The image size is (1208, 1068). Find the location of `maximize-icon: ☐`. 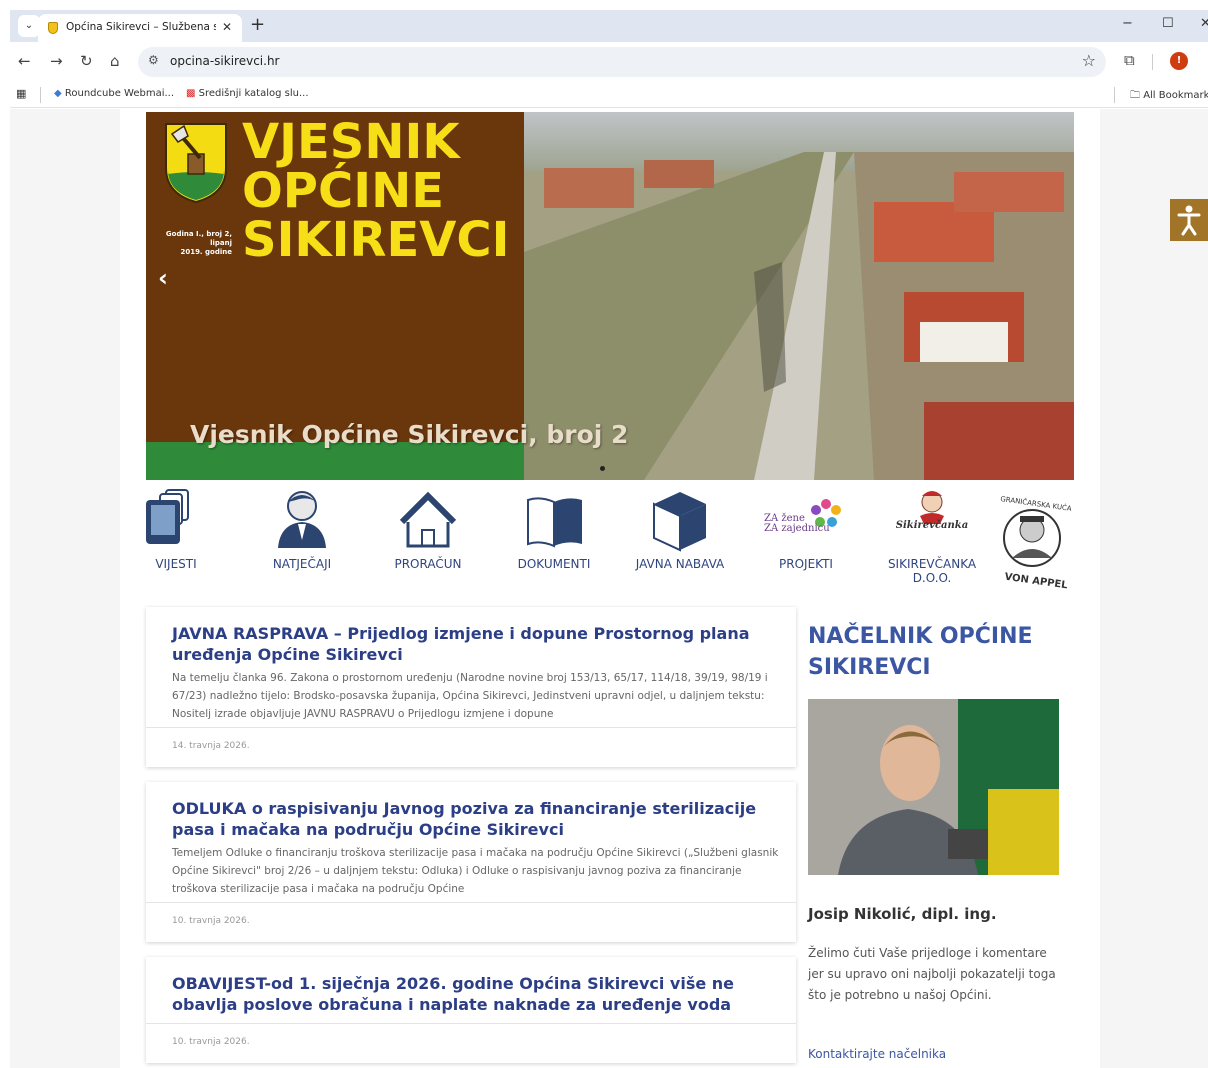

maximize-icon: ☐ is located at coordinates (1168, 23).